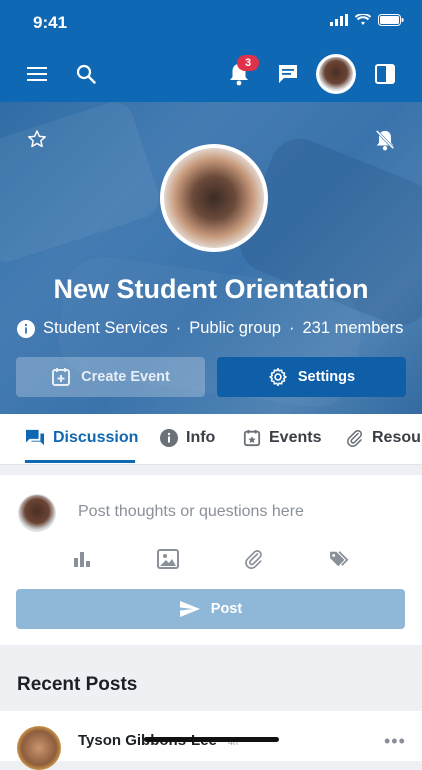 This screenshot has height=770, width=422. Describe the element at coordinates (211, 51) in the screenshot. I see `app-header: 9:41 3` at that location.